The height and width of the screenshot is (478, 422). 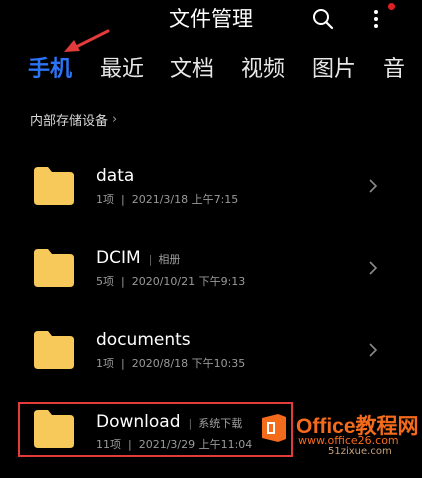 I want to click on chevron-right-icon: ›, so click(x=115, y=119).